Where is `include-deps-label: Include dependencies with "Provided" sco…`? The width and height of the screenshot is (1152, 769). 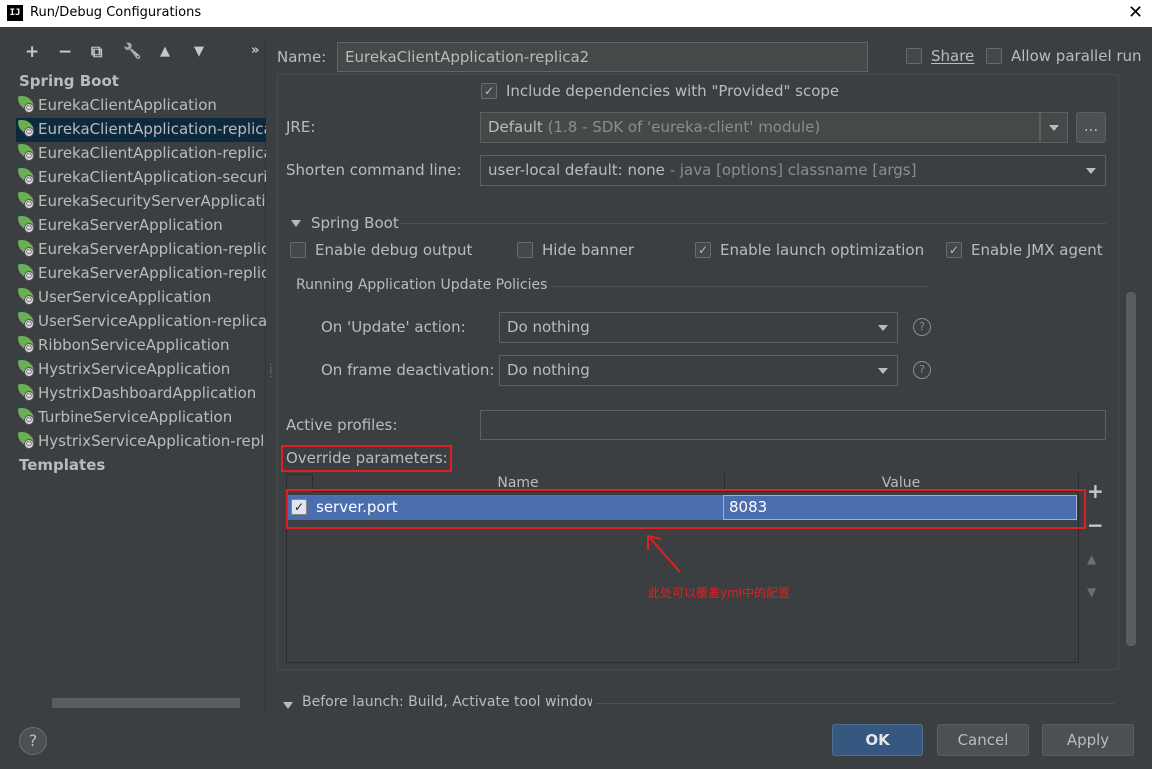
include-deps-label: Include dependencies with "Provided" sco… is located at coordinates (673, 91).